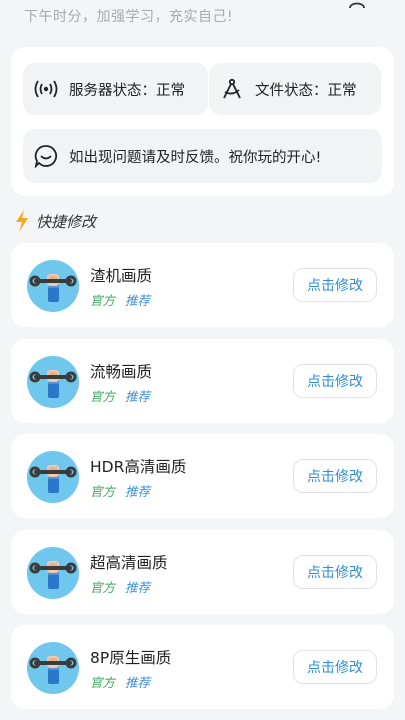 The image size is (405, 720). I want to click on item-title: 流畅画质, so click(121, 372).